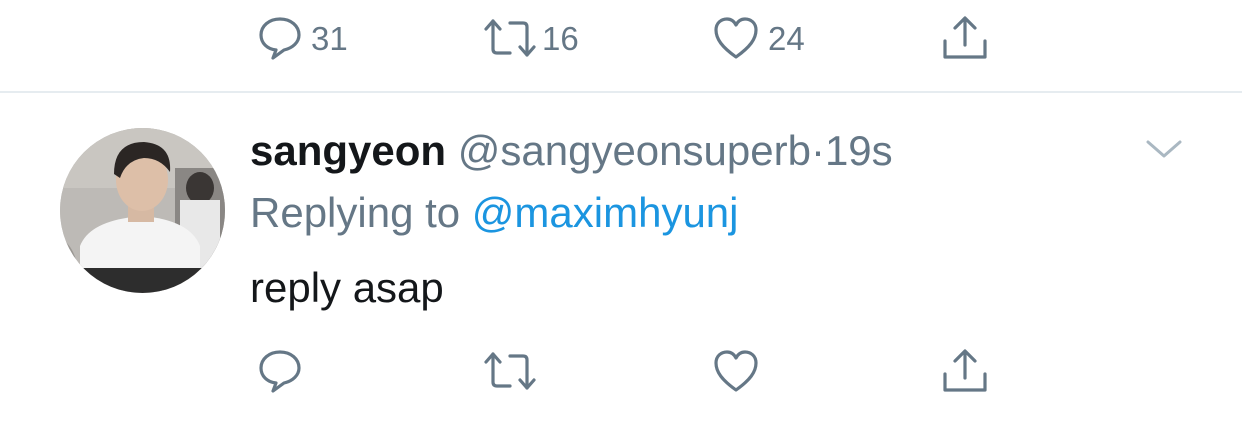 Image resolution: width=1242 pixels, height=423 pixels. What do you see at coordinates (859, 150) in the screenshot?
I see `timestamp: 19s` at bounding box center [859, 150].